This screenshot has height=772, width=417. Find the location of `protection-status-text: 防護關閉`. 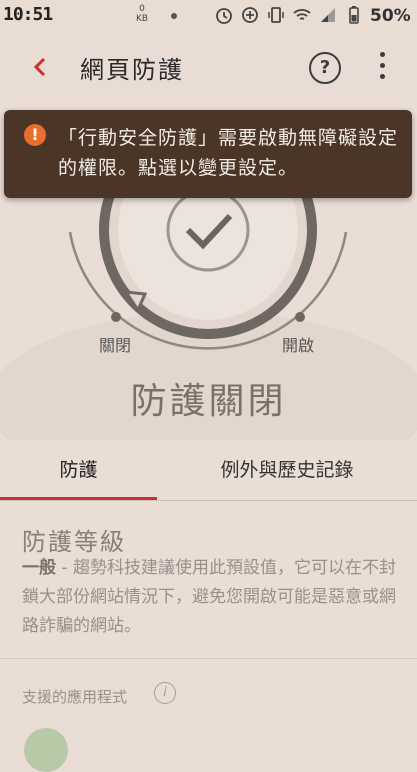

protection-status-text: 防護關閉 is located at coordinates (208, 401).